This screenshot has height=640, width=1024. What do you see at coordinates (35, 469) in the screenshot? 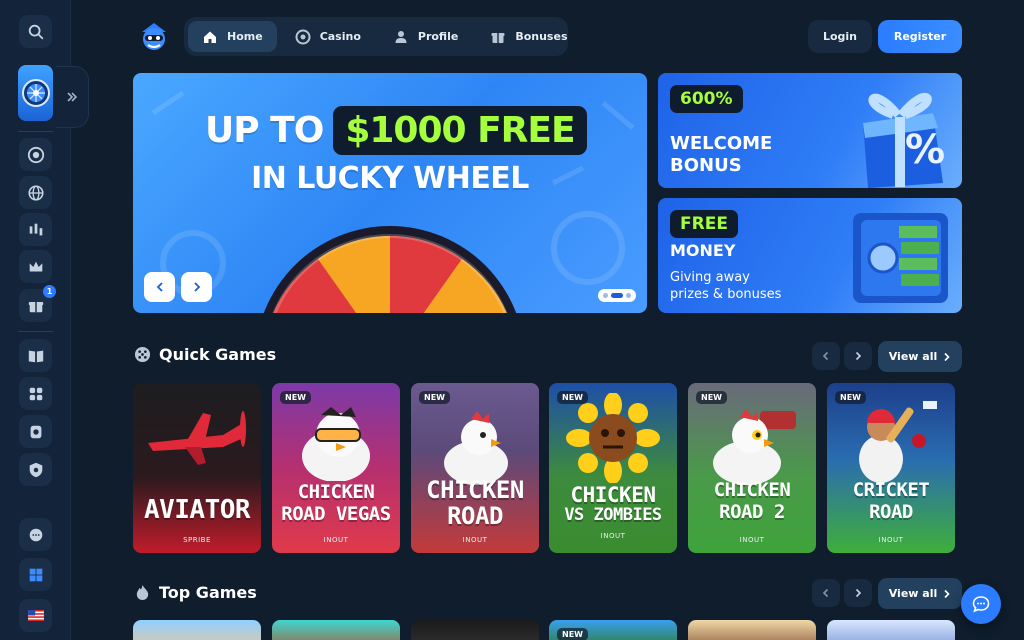
I see `sidebar-item-security` at bounding box center [35, 469].